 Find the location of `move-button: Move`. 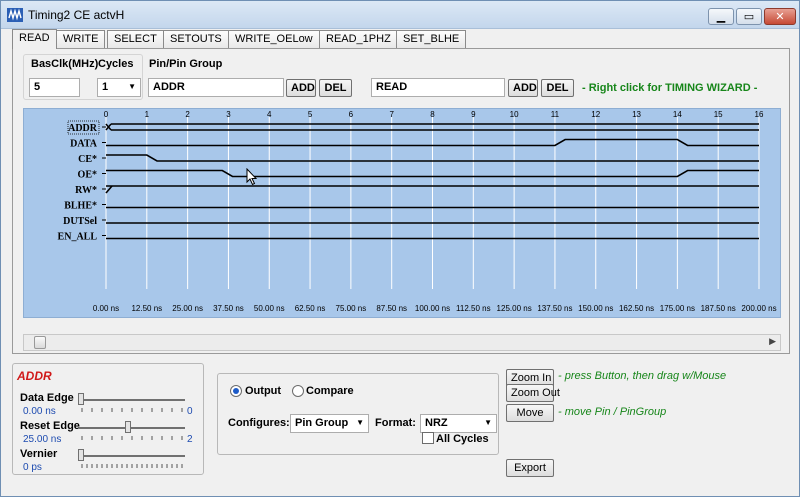

move-button: Move is located at coordinates (530, 413).